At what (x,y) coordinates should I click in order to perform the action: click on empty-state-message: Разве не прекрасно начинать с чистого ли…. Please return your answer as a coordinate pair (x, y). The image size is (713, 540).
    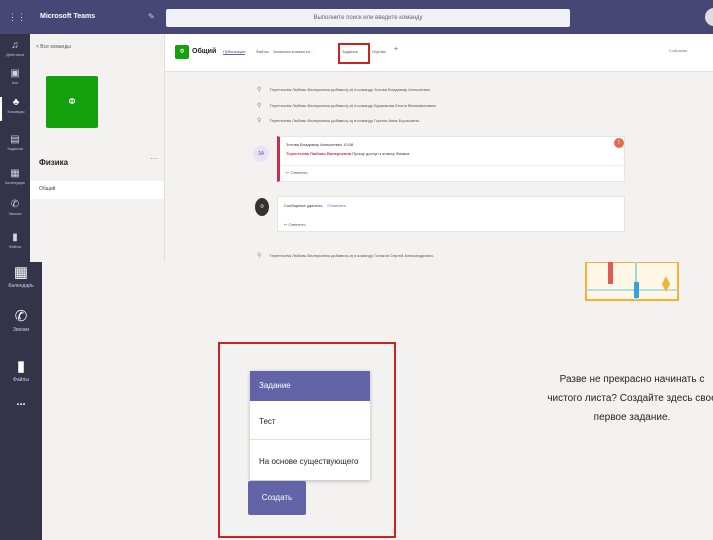
    Looking at the image, I should click on (630, 398).